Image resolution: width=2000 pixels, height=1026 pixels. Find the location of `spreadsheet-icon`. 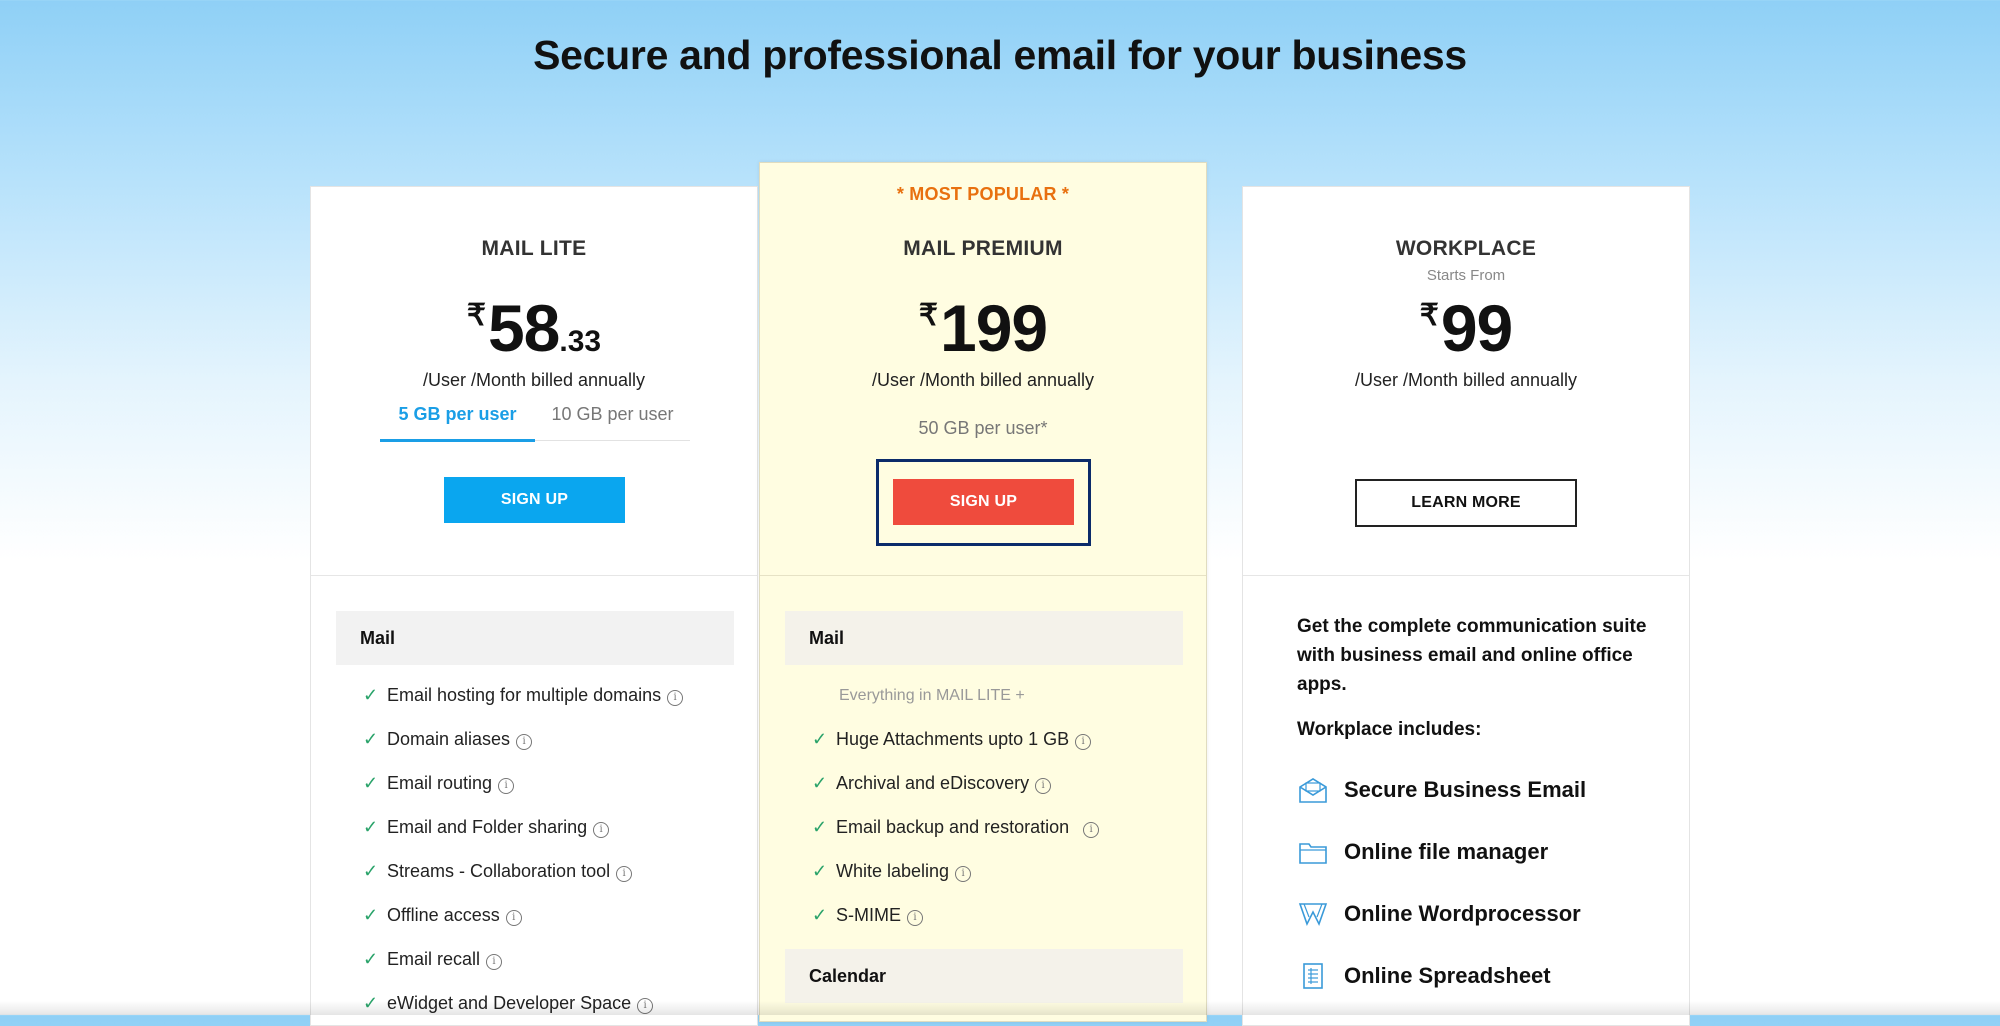

spreadsheet-icon is located at coordinates (1313, 976).